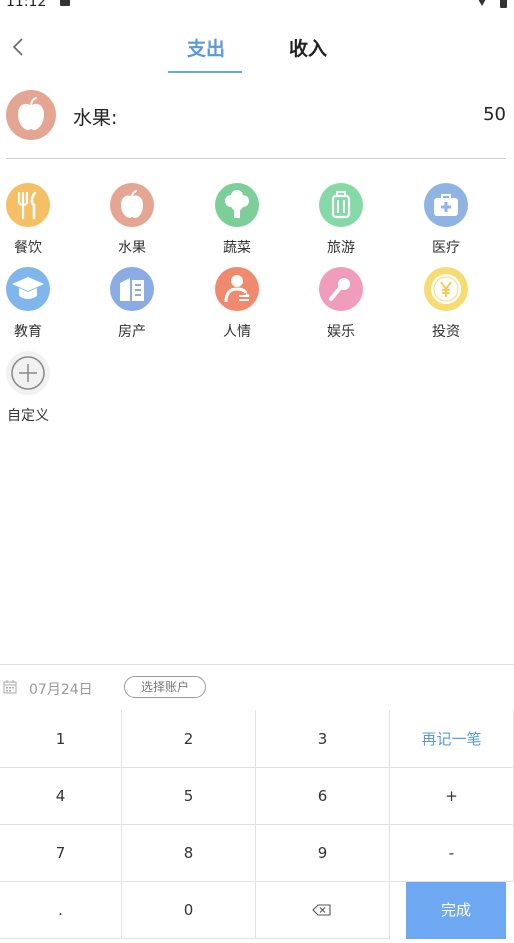 The height and width of the screenshot is (943, 514). Describe the element at coordinates (28, 373) in the screenshot. I see `plus-circle-icon` at that location.